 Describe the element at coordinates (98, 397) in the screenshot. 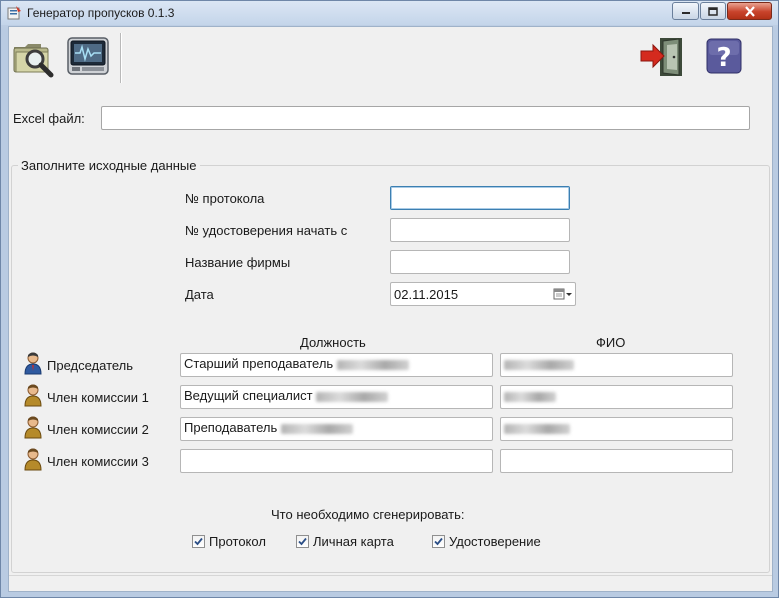

I see `member-role-label: Член комиссии 1` at that location.